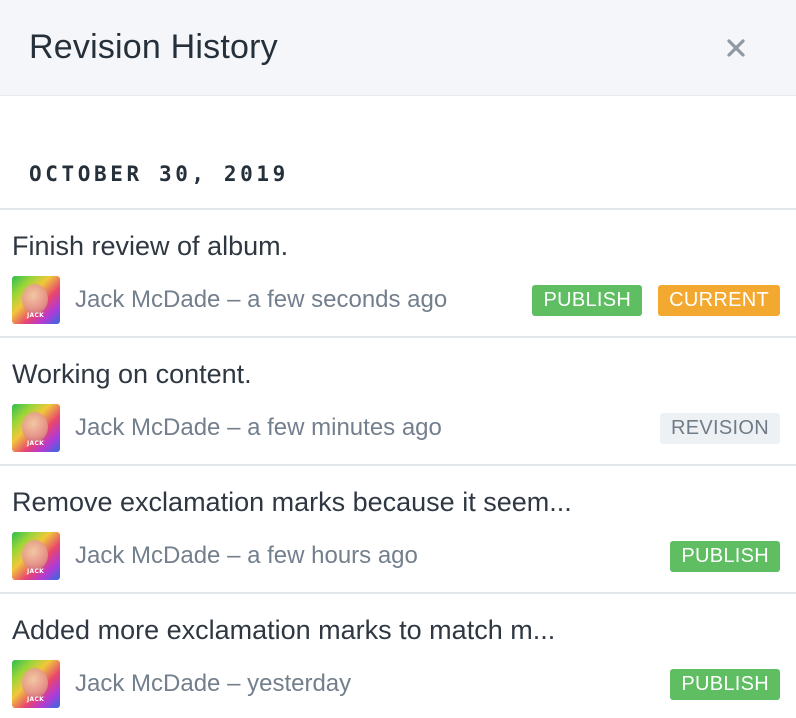 This screenshot has width=796, height=718. I want to click on revision-badges: PUBLISH CURRENT, so click(656, 300).